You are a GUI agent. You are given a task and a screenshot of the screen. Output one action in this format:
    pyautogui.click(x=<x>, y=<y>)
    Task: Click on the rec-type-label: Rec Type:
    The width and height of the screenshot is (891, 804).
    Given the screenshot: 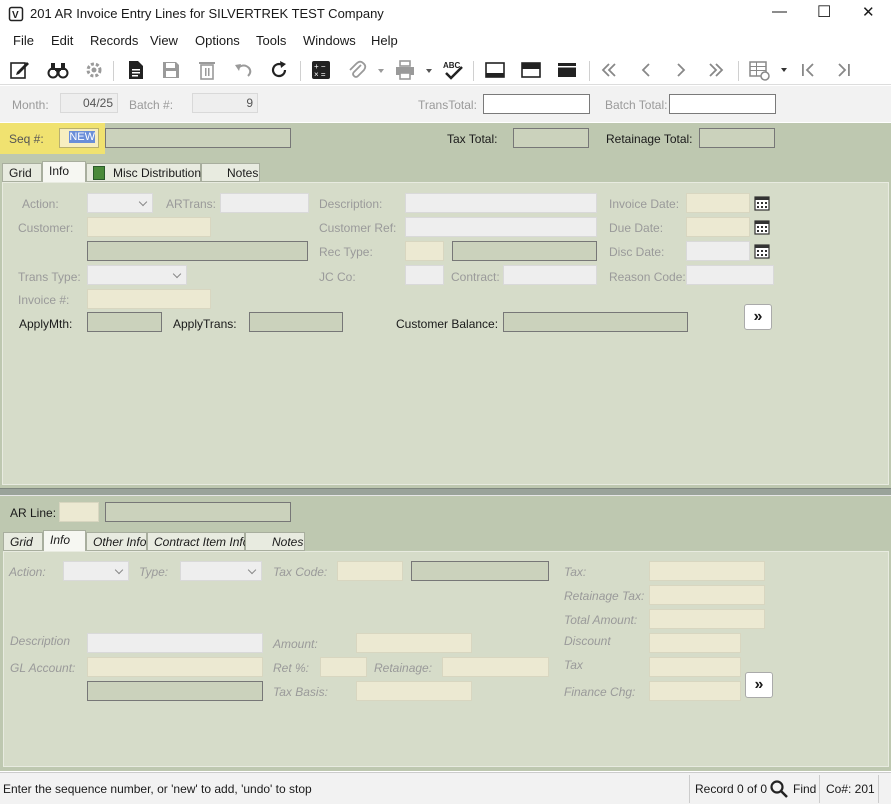 What is the action you would take?
    pyautogui.click(x=346, y=252)
    